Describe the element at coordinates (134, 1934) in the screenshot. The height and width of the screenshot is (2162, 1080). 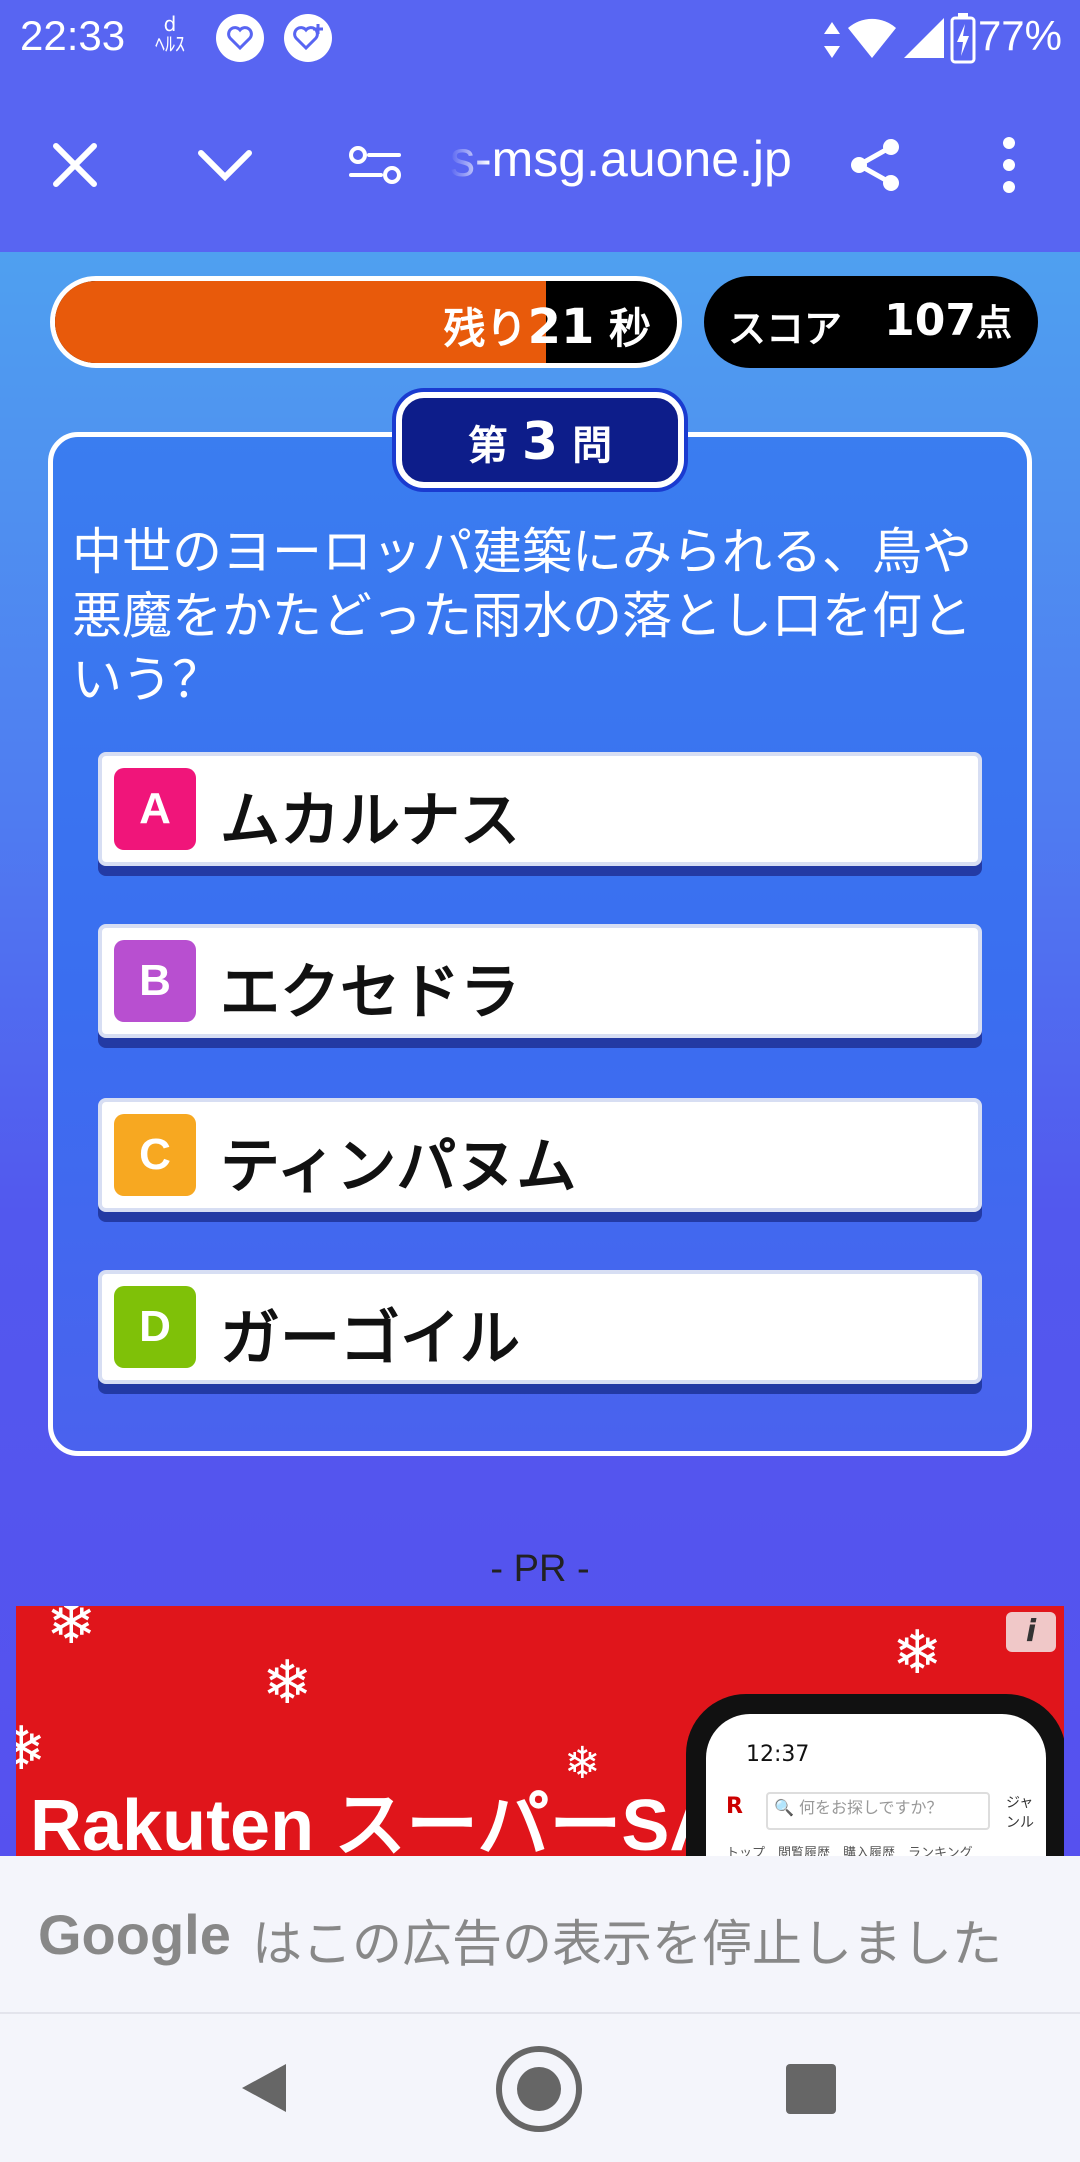
I see `google-logo: Google` at that location.